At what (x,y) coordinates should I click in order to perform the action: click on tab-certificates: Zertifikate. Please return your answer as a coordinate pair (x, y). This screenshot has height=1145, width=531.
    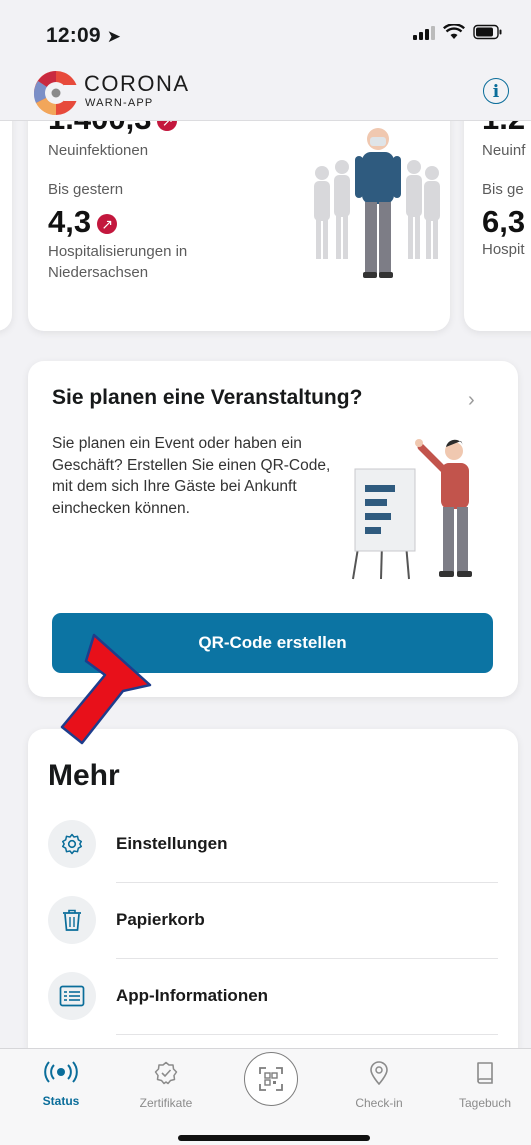
    Looking at the image, I should click on (166, 1085).